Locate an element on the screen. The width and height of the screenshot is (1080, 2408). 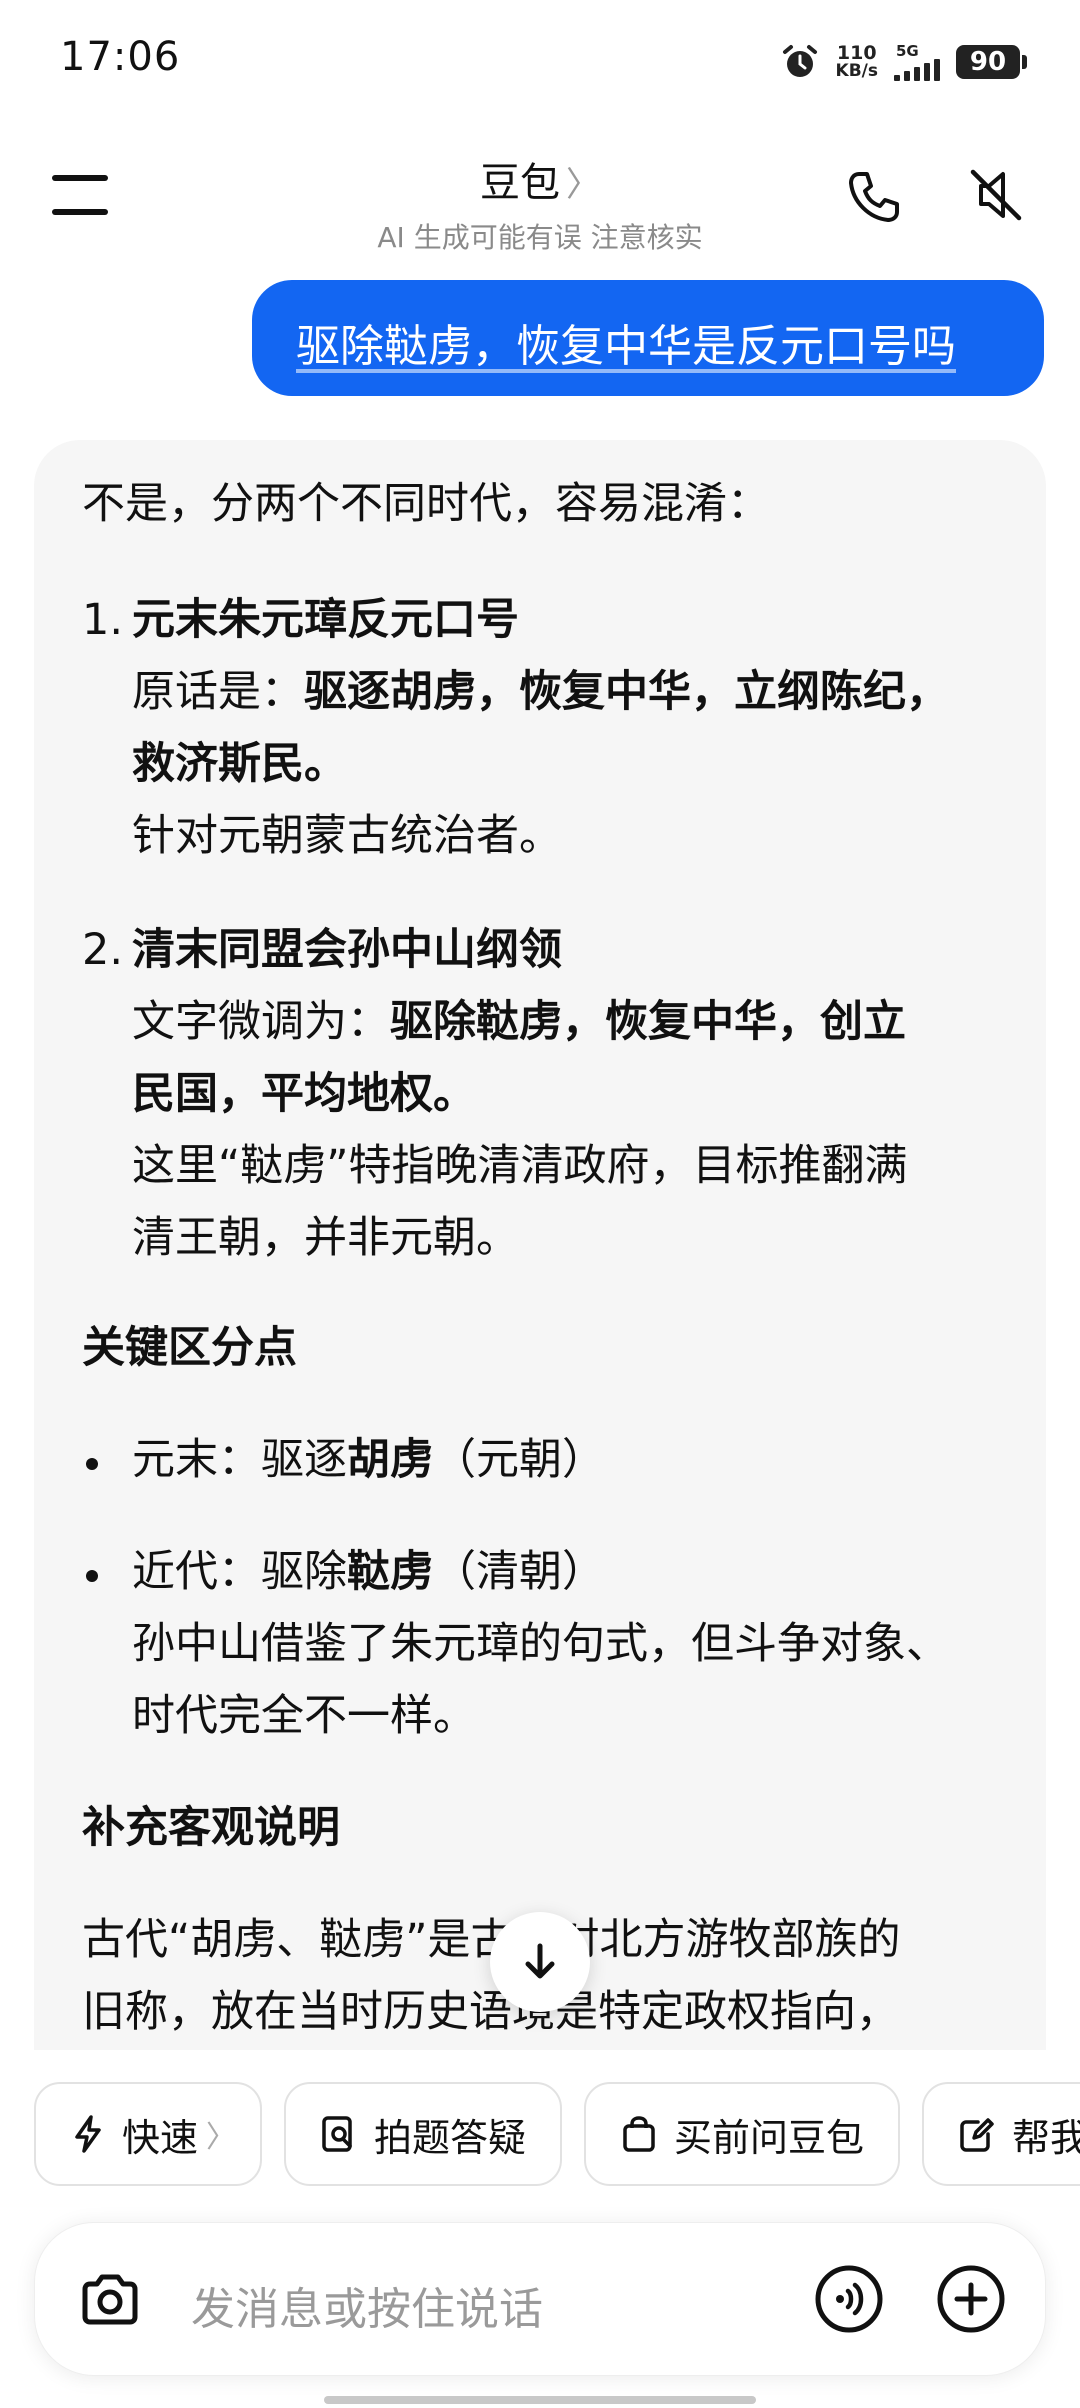
message-input: 发消息或按住说话 is located at coordinates (367, 2305).